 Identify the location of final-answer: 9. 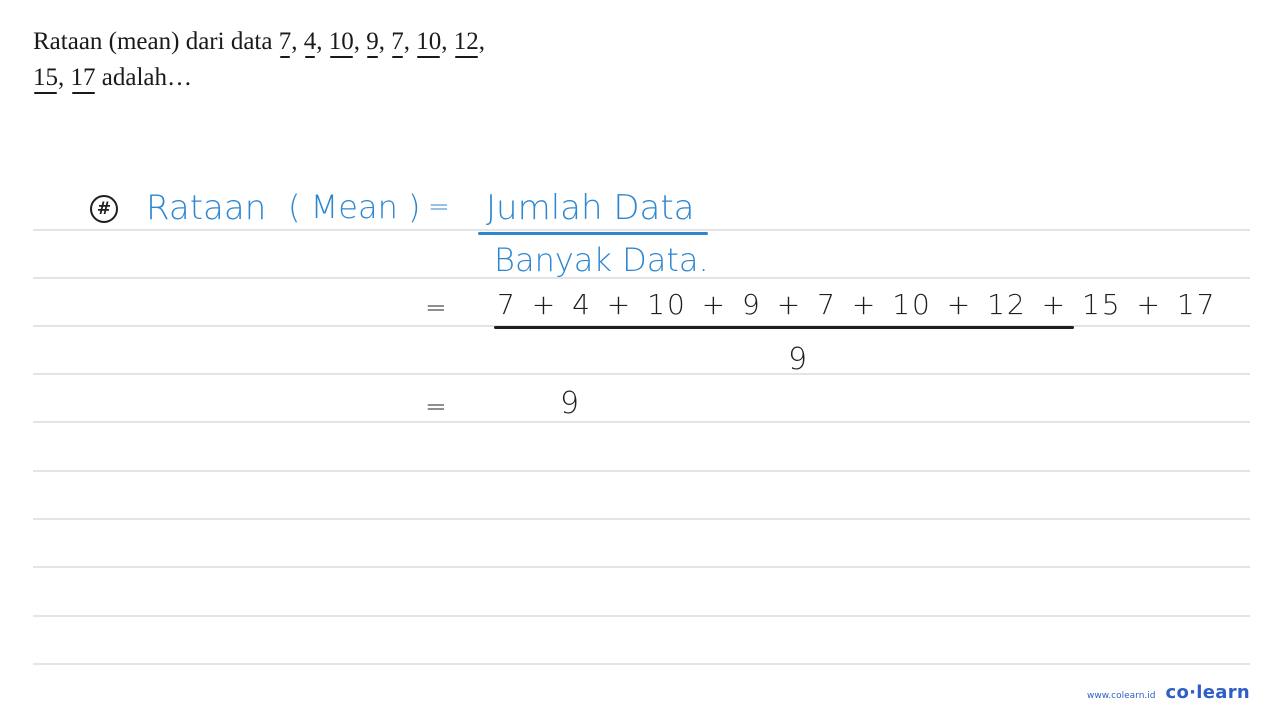
(570, 403).